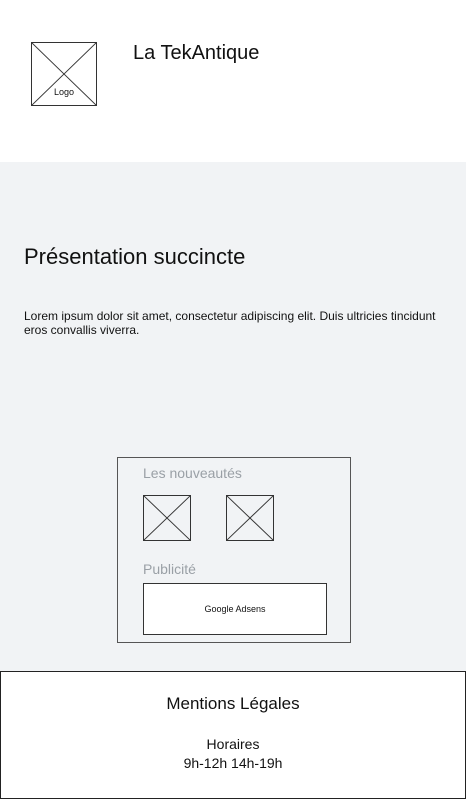 The image size is (468, 800). What do you see at coordinates (169, 569) in the screenshot?
I see `ad-title: Publicité` at bounding box center [169, 569].